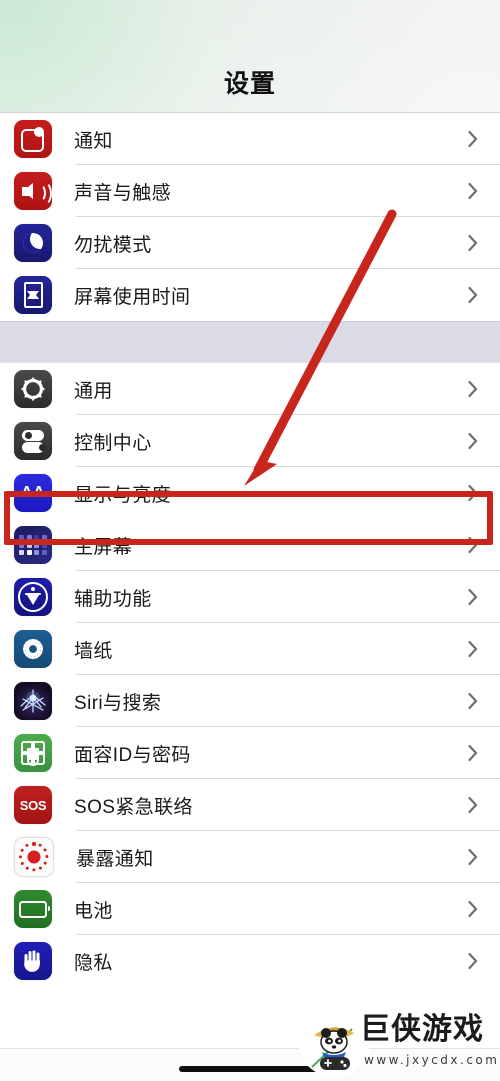  I want to click on emergency-sos-icon: SOS, so click(33, 805).